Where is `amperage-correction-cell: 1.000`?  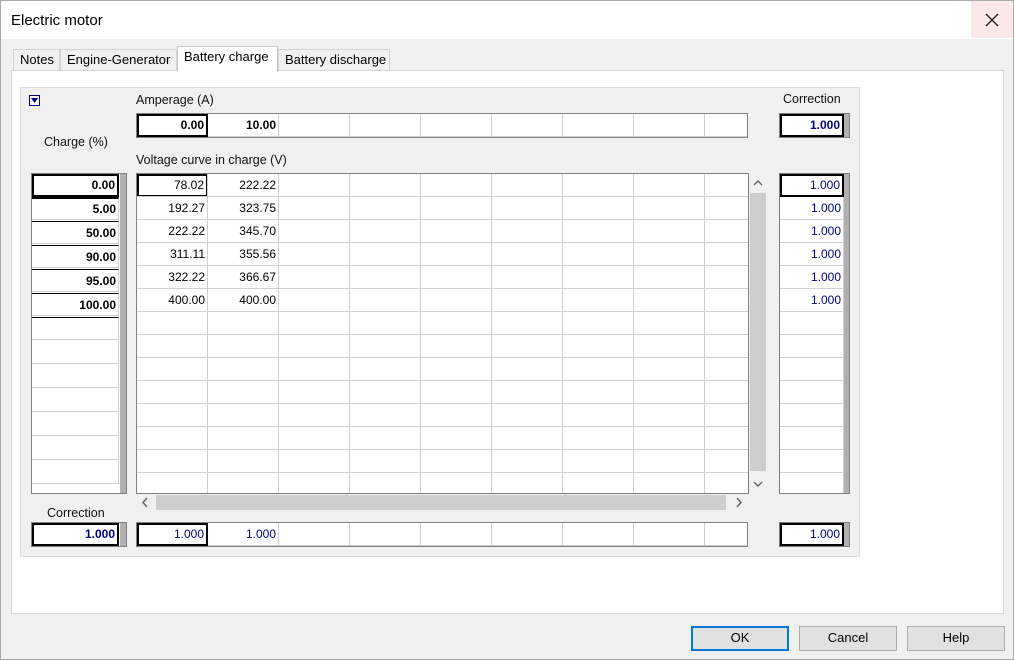 amperage-correction-cell: 1.000 is located at coordinates (812, 125).